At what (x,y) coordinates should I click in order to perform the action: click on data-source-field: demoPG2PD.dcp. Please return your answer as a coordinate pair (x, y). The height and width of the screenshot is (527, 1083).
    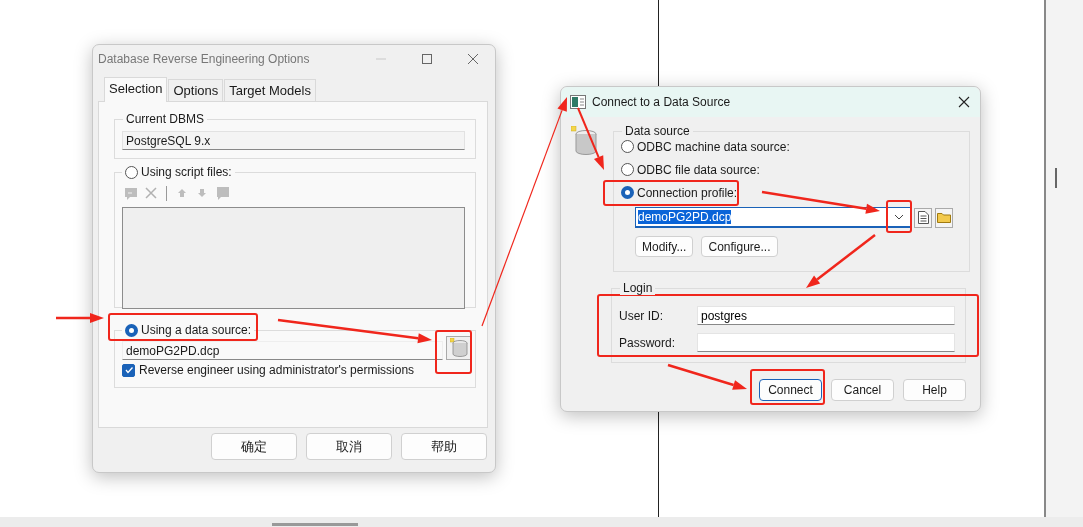
    Looking at the image, I should click on (282, 350).